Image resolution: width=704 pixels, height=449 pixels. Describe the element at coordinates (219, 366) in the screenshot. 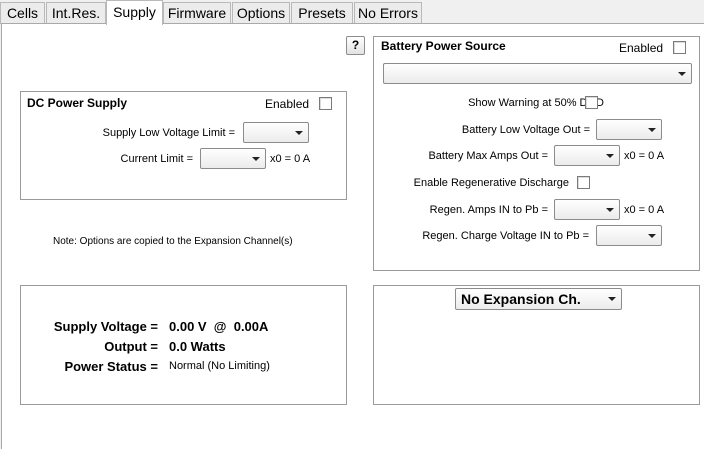

I see `power-status-value: Normal (No Limiting)` at that location.